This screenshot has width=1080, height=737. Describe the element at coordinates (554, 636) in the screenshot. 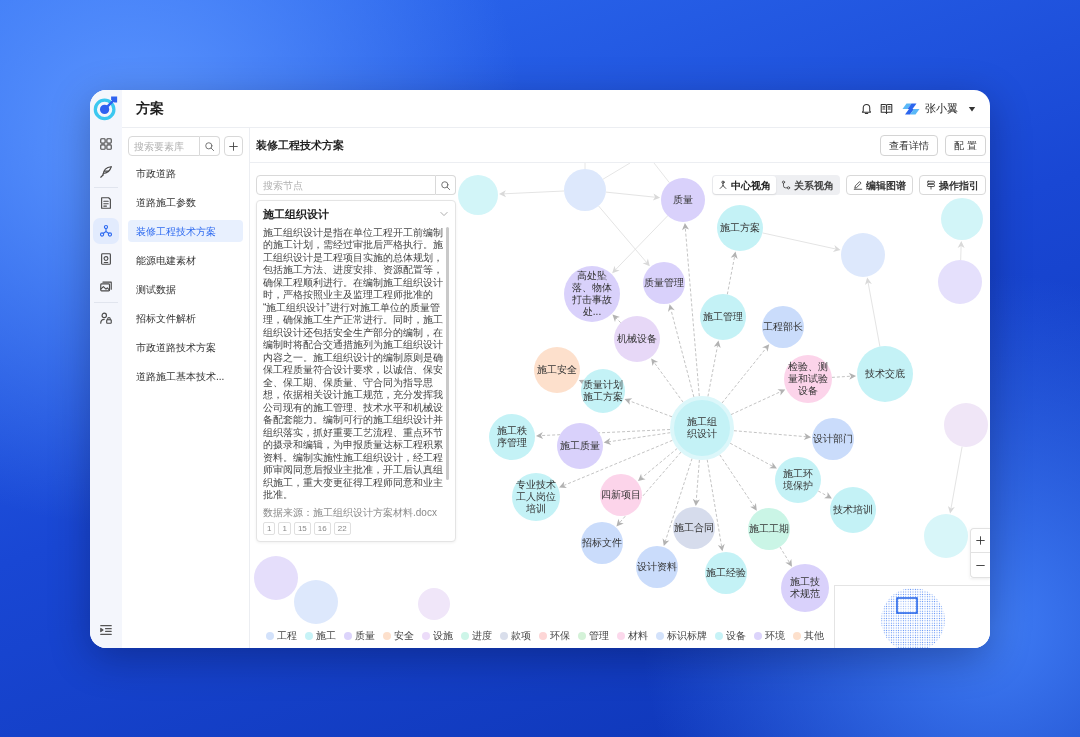

I see `legend-item: 环保` at that location.